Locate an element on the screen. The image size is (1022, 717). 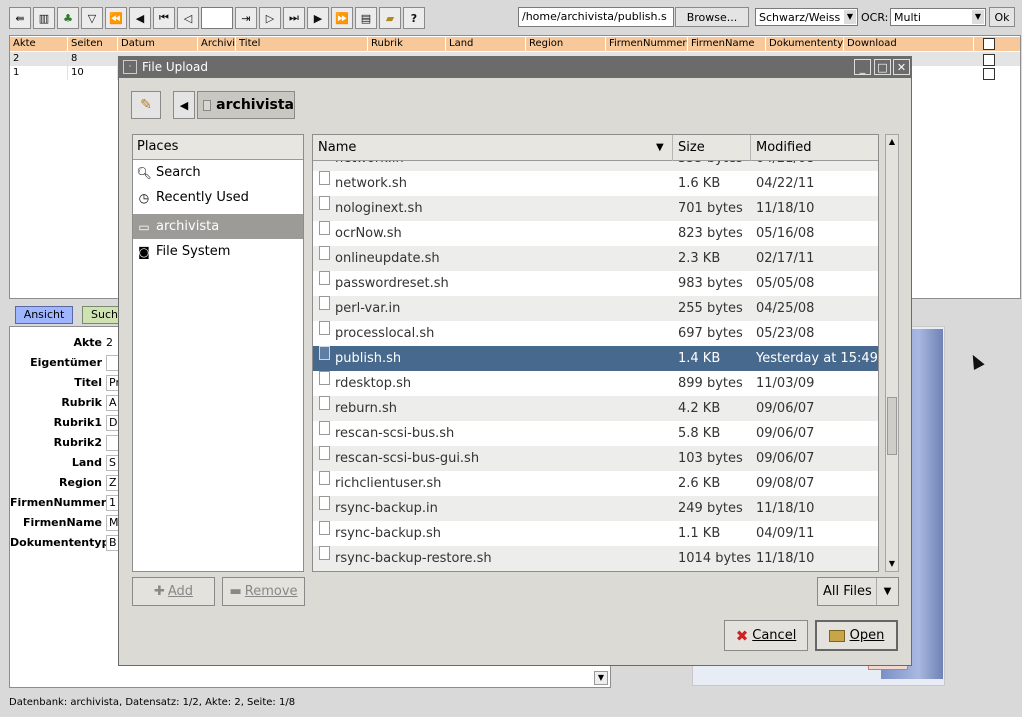
tree-icon: ♣ is located at coordinates (68, 18).